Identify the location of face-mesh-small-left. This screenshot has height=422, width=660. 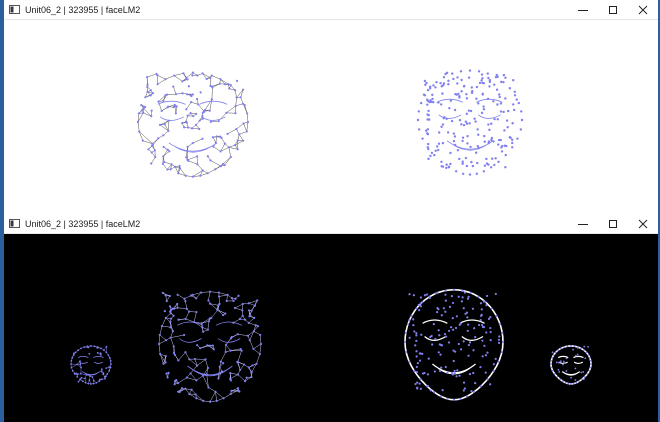
(91, 365).